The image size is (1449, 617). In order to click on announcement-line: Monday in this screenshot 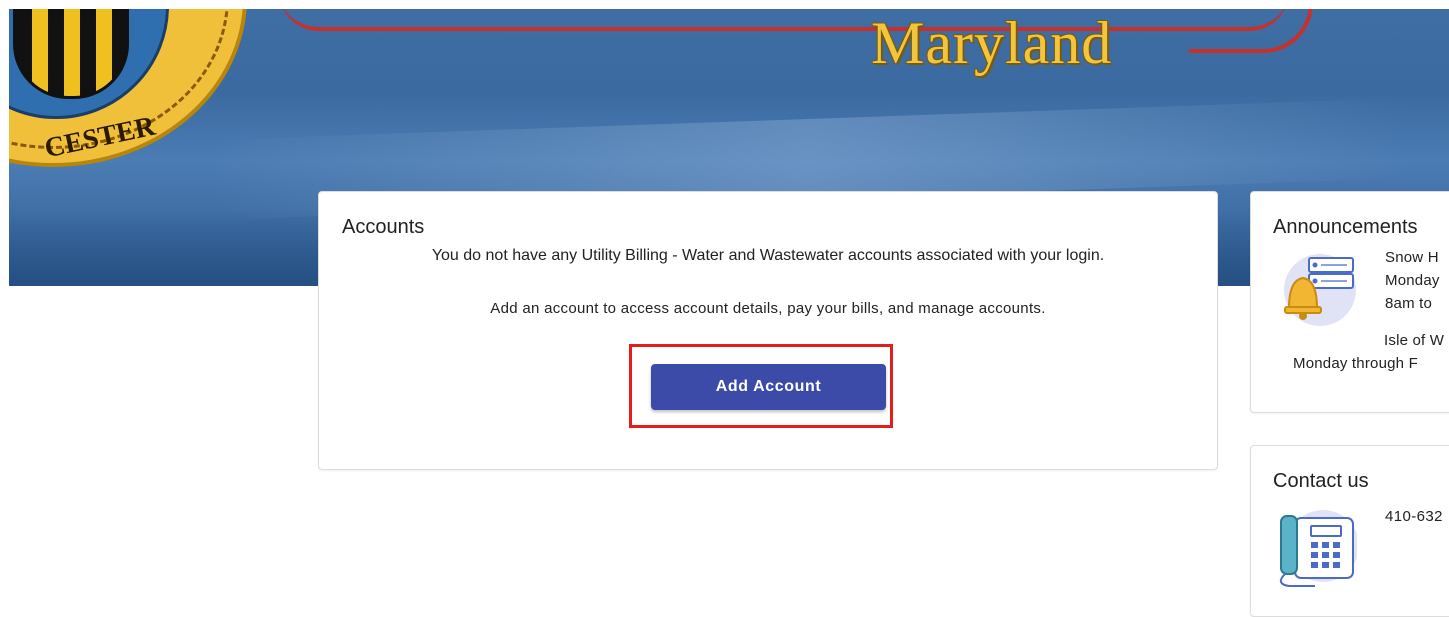, I will do `click(1412, 280)`.